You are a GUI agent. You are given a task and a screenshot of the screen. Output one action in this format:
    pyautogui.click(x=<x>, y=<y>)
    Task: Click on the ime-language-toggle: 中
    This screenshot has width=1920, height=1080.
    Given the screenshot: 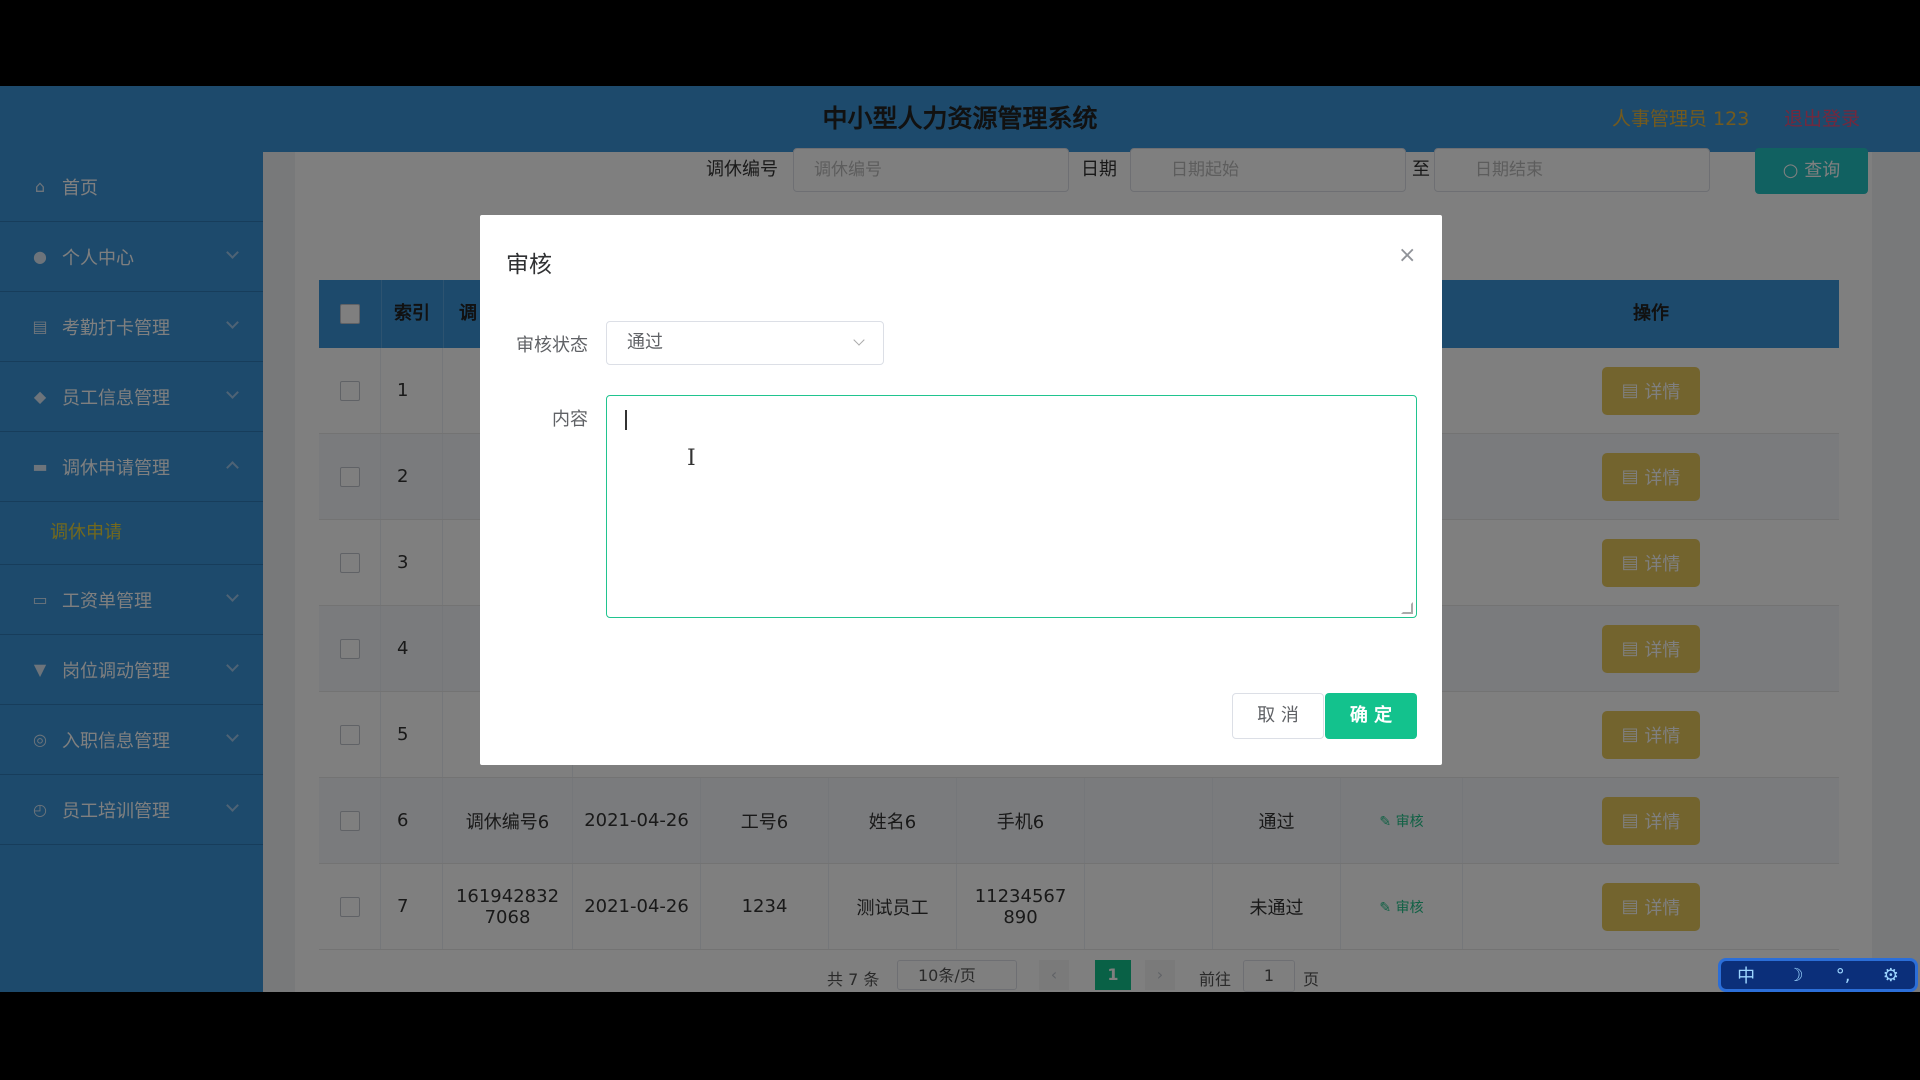 What is the action you would take?
    pyautogui.click(x=1746, y=975)
    